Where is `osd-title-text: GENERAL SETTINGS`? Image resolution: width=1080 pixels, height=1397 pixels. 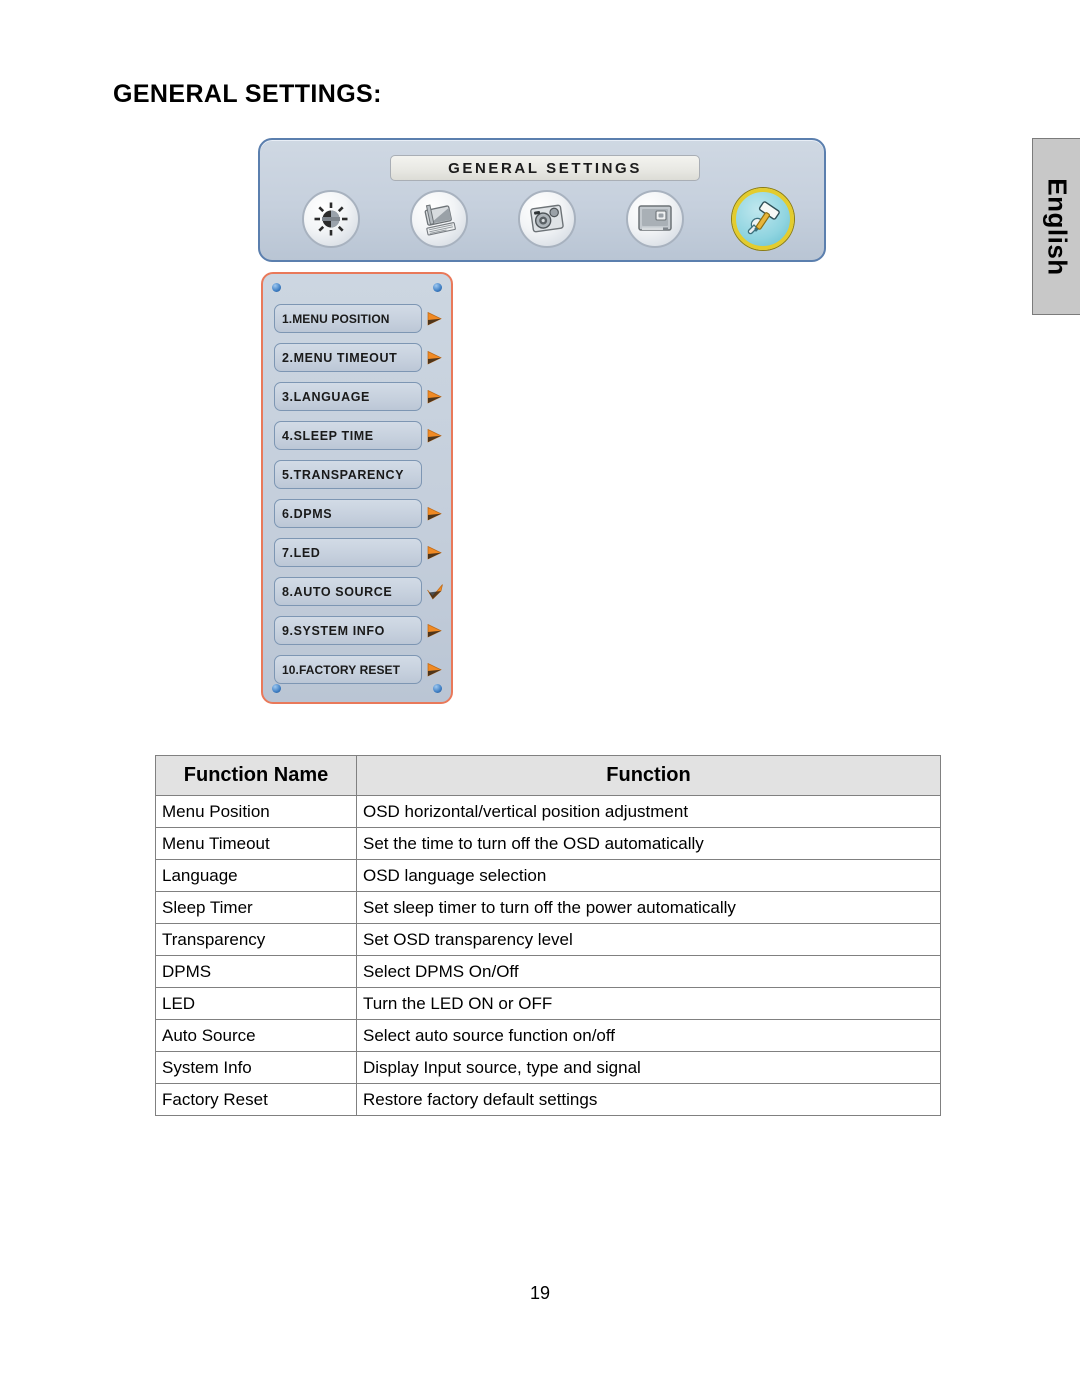
osd-title-text: GENERAL SETTINGS is located at coordinates (545, 168).